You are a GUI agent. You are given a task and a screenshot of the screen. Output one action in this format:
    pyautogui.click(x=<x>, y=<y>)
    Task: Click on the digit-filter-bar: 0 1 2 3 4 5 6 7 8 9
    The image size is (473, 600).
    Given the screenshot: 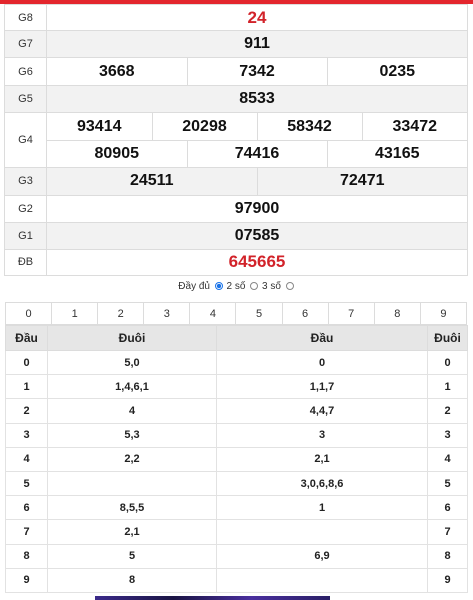 What is the action you would take?
    pyautogui.click(x=236, y=313)
    